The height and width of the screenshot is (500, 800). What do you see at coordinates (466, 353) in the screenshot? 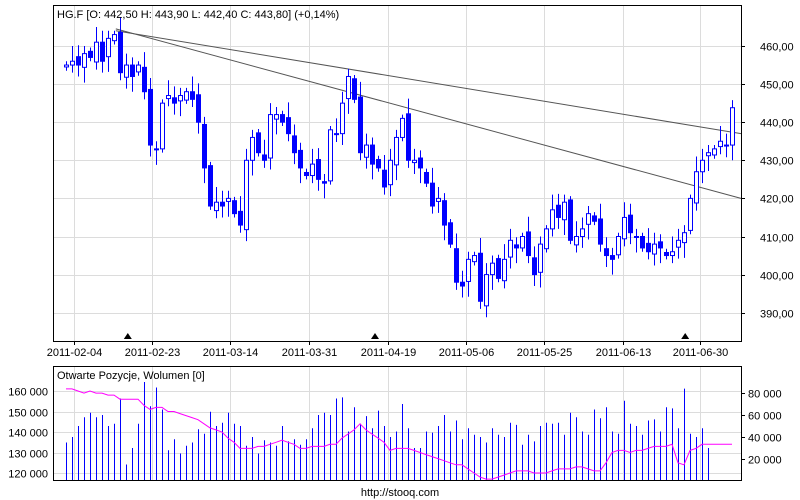
I see `x-tick-label: 2011-05-06` at bounding box center [466, 353].